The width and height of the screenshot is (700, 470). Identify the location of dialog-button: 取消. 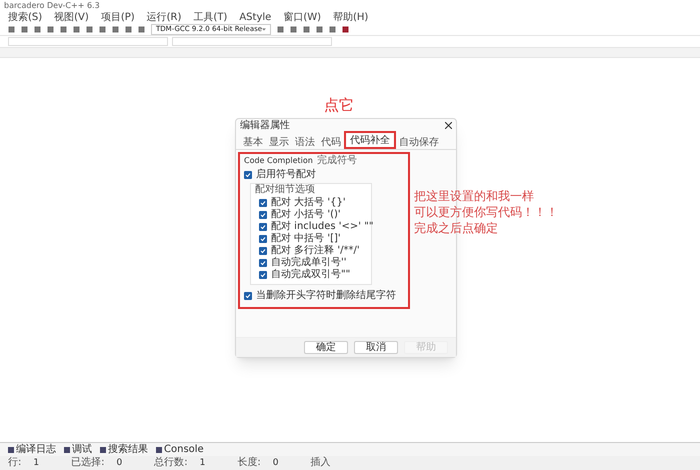
(376, 347).